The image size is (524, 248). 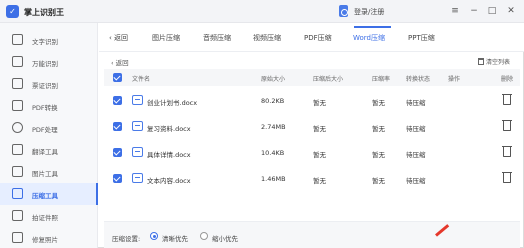 I want to click on clear-list-button: 清空列表, so click(x=494, y=61).